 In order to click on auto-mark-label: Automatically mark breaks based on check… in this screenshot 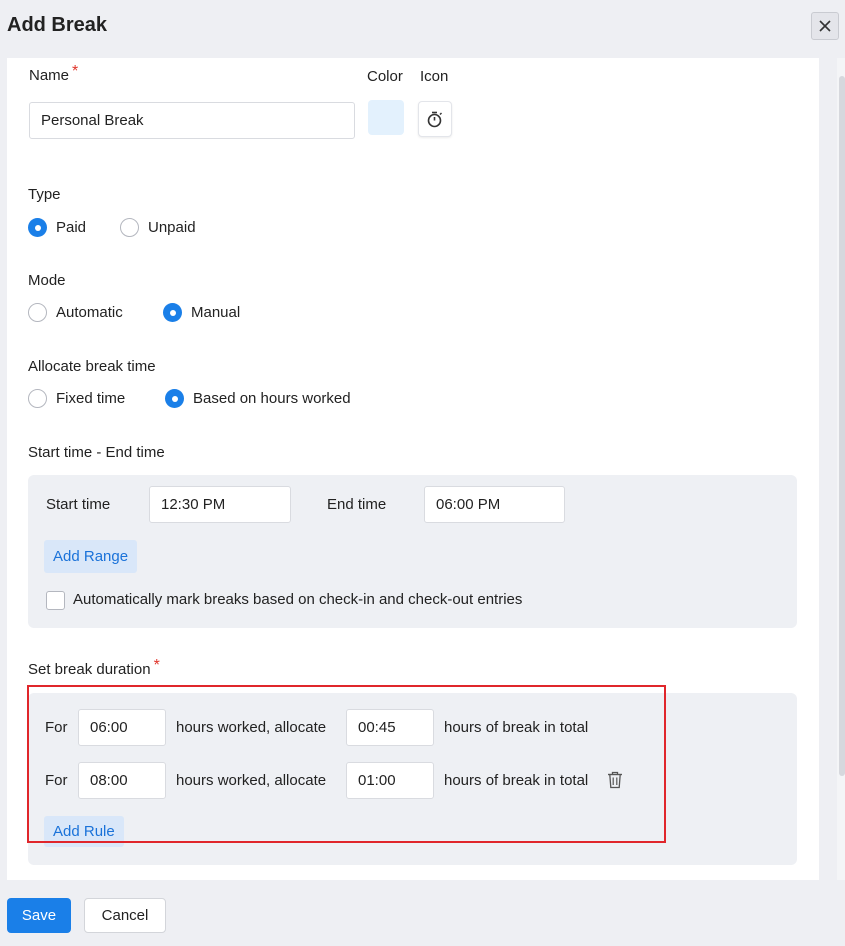, I will do `click(298, 599)`.